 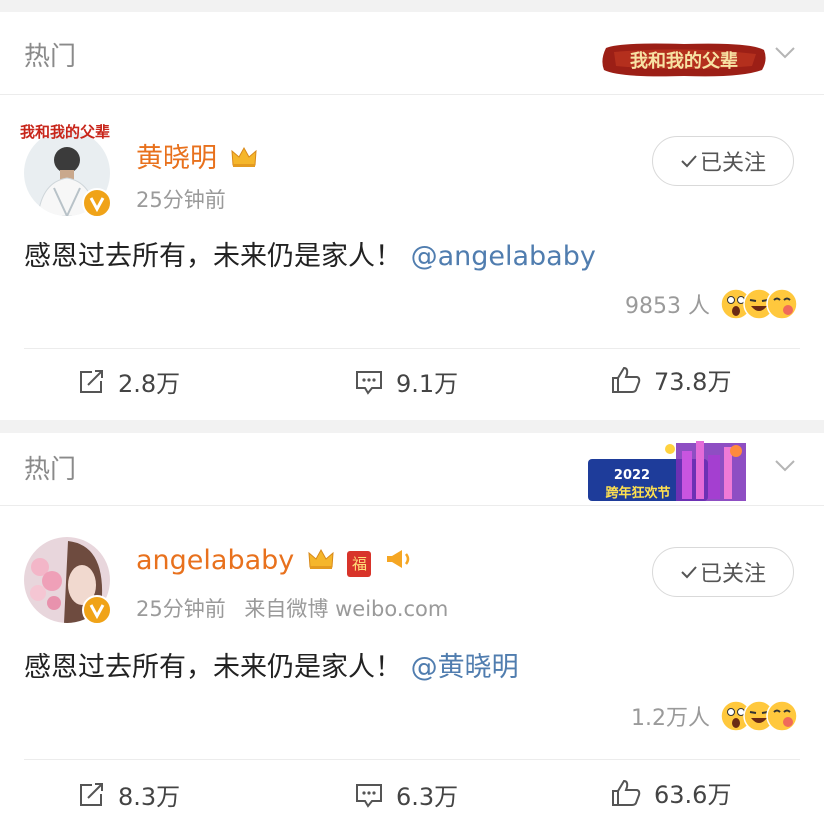 I want to click on comment-button: 9.1万, so click(x=406, y=381).